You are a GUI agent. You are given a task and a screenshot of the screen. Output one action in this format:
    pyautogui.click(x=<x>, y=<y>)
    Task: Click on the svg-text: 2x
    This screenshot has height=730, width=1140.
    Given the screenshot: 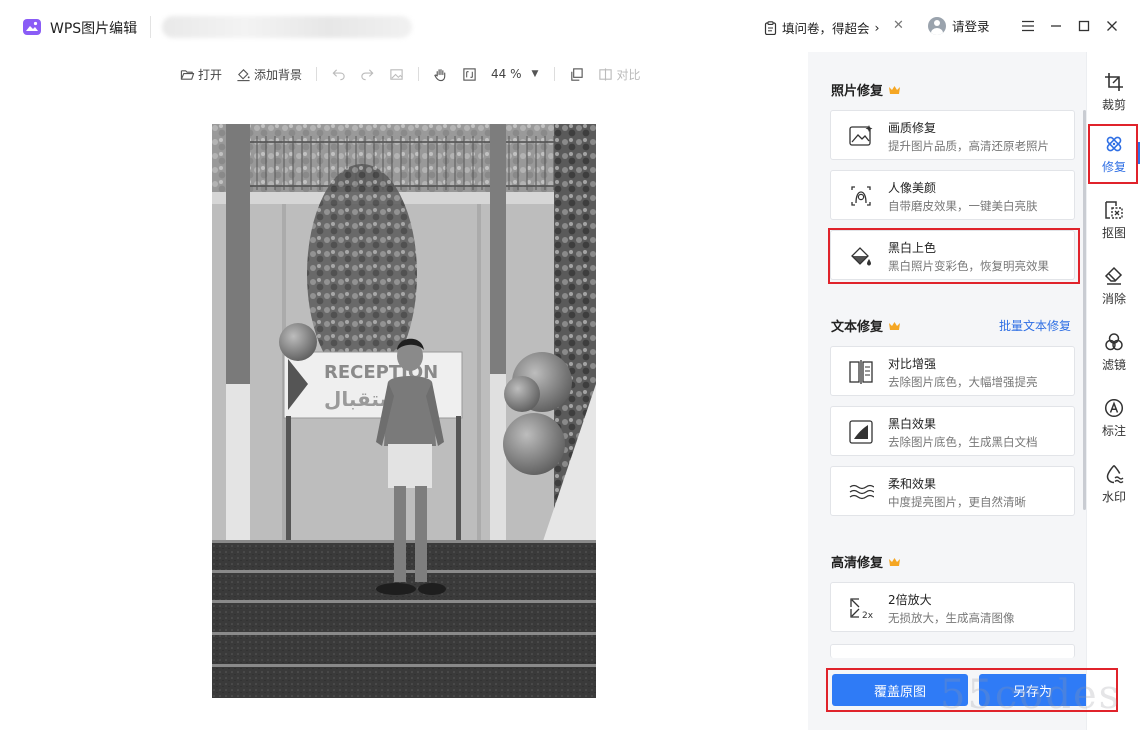 What is the action you would take?
    pyautogui.click(x=868, y=616)
    